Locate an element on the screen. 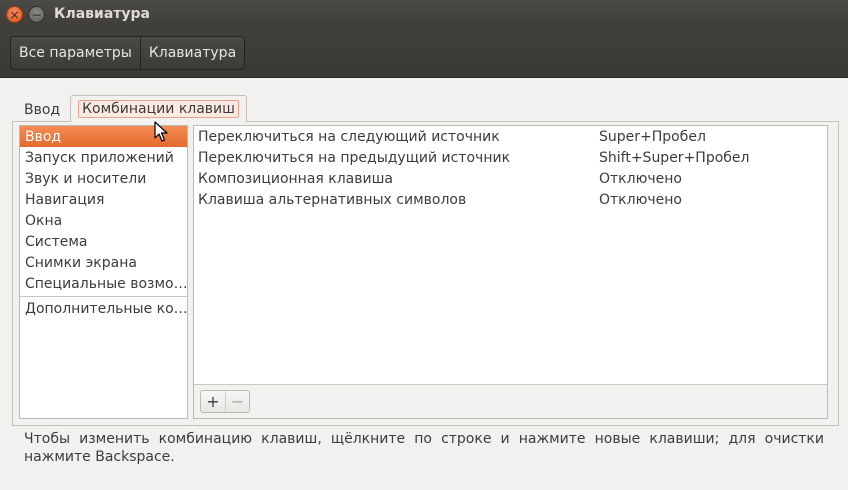 Image resolution: width=848 pixels, height=490 pixels. remove-shortcut-button: − is located at coordinates (237, 401).